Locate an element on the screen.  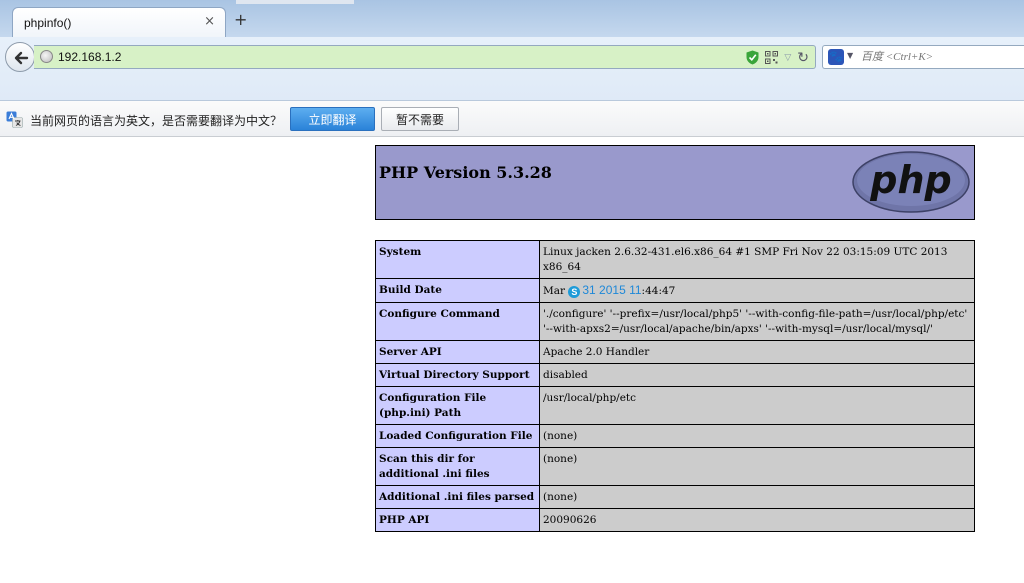
search-bar: 🐾 ▼ is located at coordinates (923, 57).